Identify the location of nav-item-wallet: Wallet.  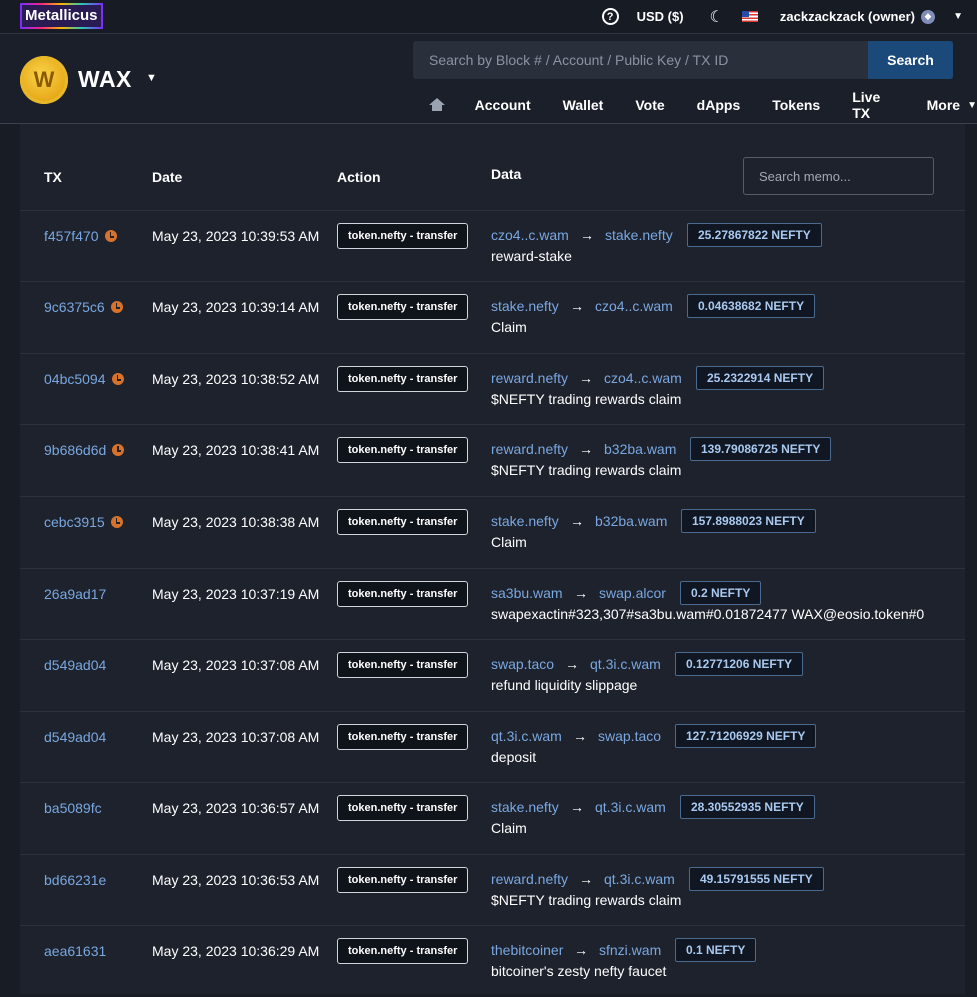
(583, 105).